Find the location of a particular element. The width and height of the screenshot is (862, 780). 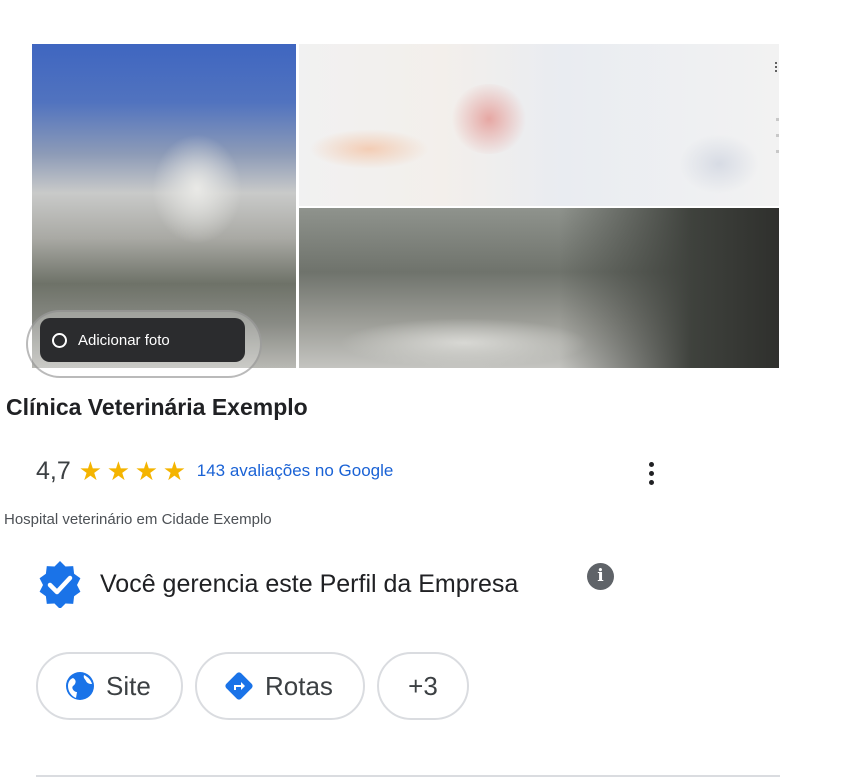

site-button: Site is located at coordinates (109, 686).